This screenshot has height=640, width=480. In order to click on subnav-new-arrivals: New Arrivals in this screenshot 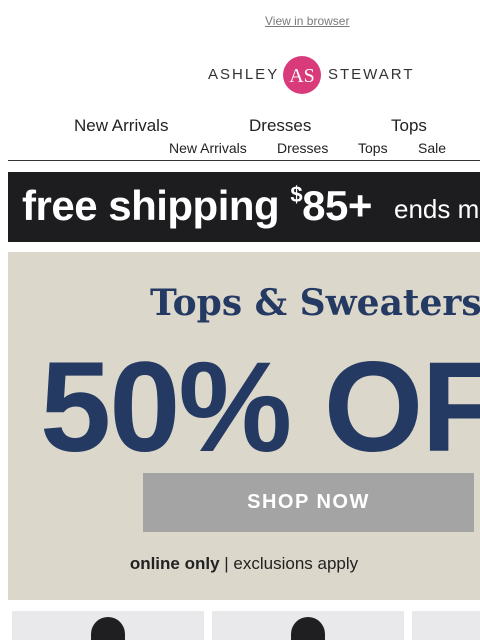, I will do `click(208, 148)`.